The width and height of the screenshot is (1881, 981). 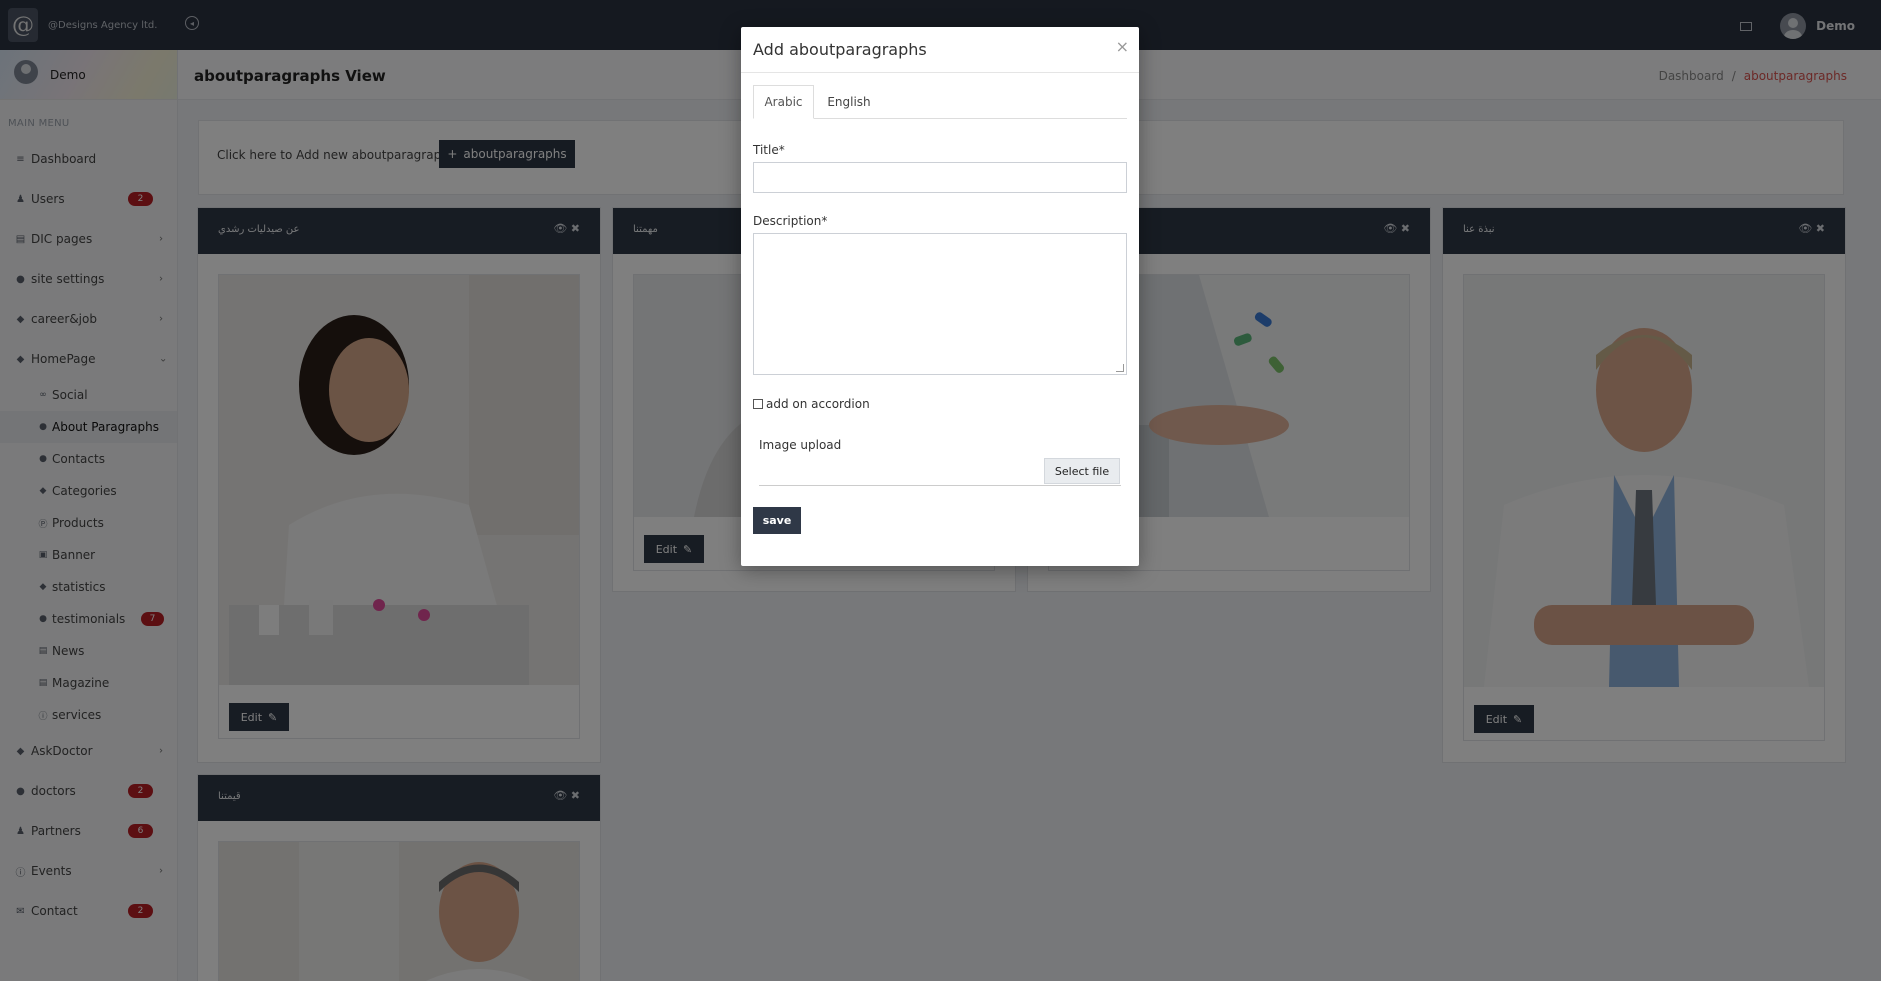 What do you see at coordinates (940, 177) in the screenshot?
I see `title-input` at bounding box center [940, 177].